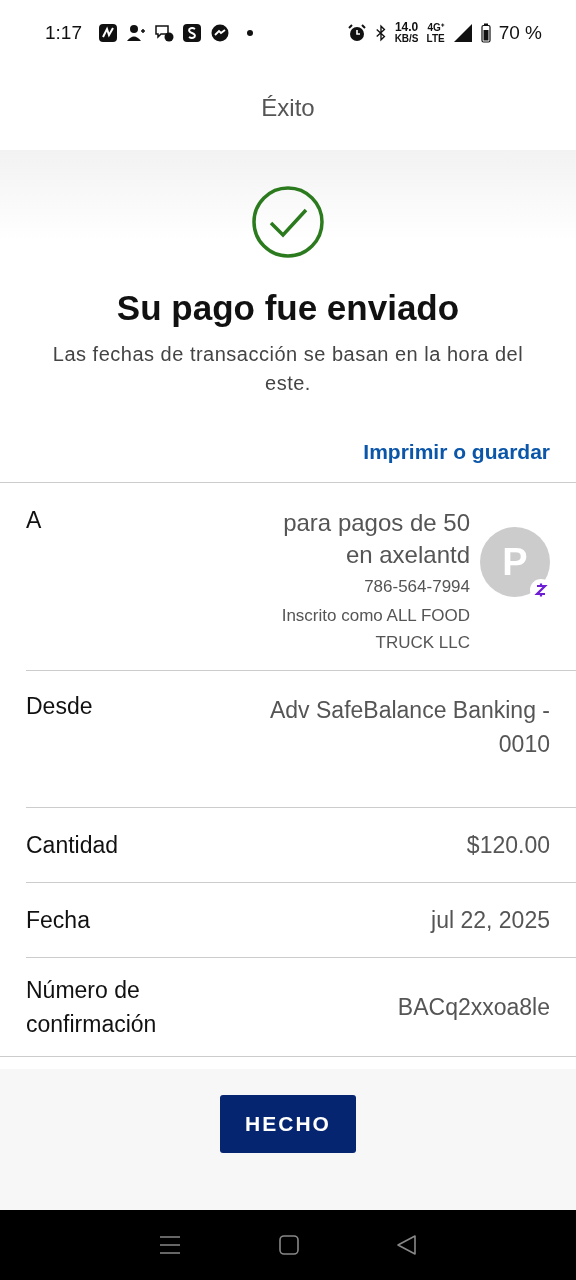  What do you see at coordinates (356, 33) in the screenshot?
I see `alarm-icon` at bounding box center [356, 33].